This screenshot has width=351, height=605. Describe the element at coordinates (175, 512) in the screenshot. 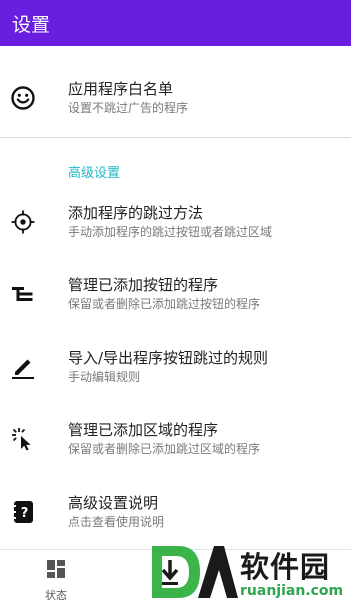

I see `advanced-help-setting: ? 高级设置说明 点击查看使用说明` at that location.